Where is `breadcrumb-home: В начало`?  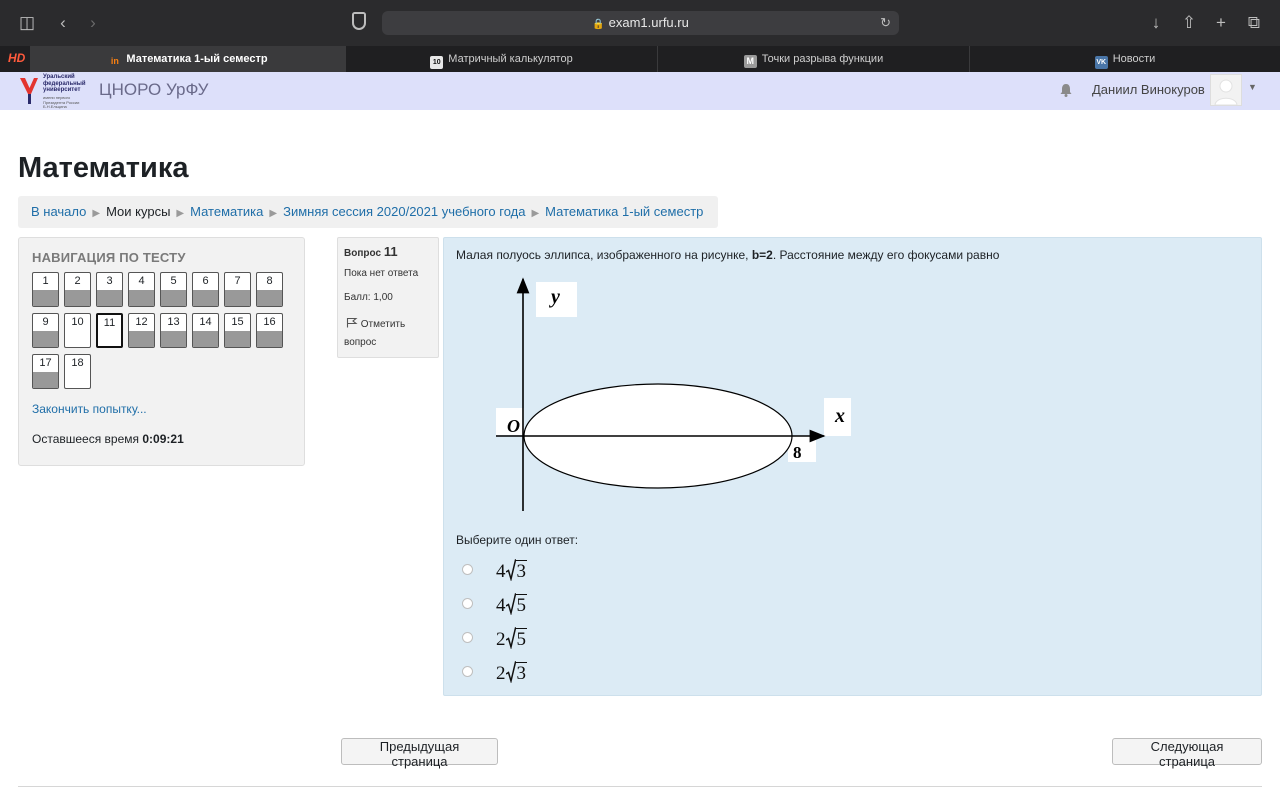
breadcrumb-home: В начало is located at coordinates (58, 211).